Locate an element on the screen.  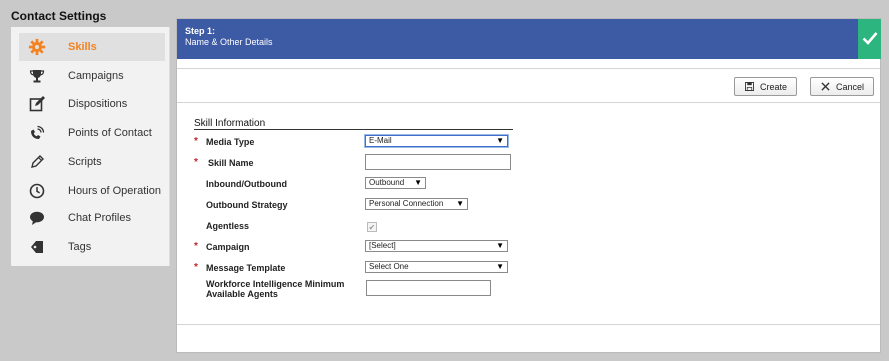
step-complete-indicator is located at coordinates (869, 39).